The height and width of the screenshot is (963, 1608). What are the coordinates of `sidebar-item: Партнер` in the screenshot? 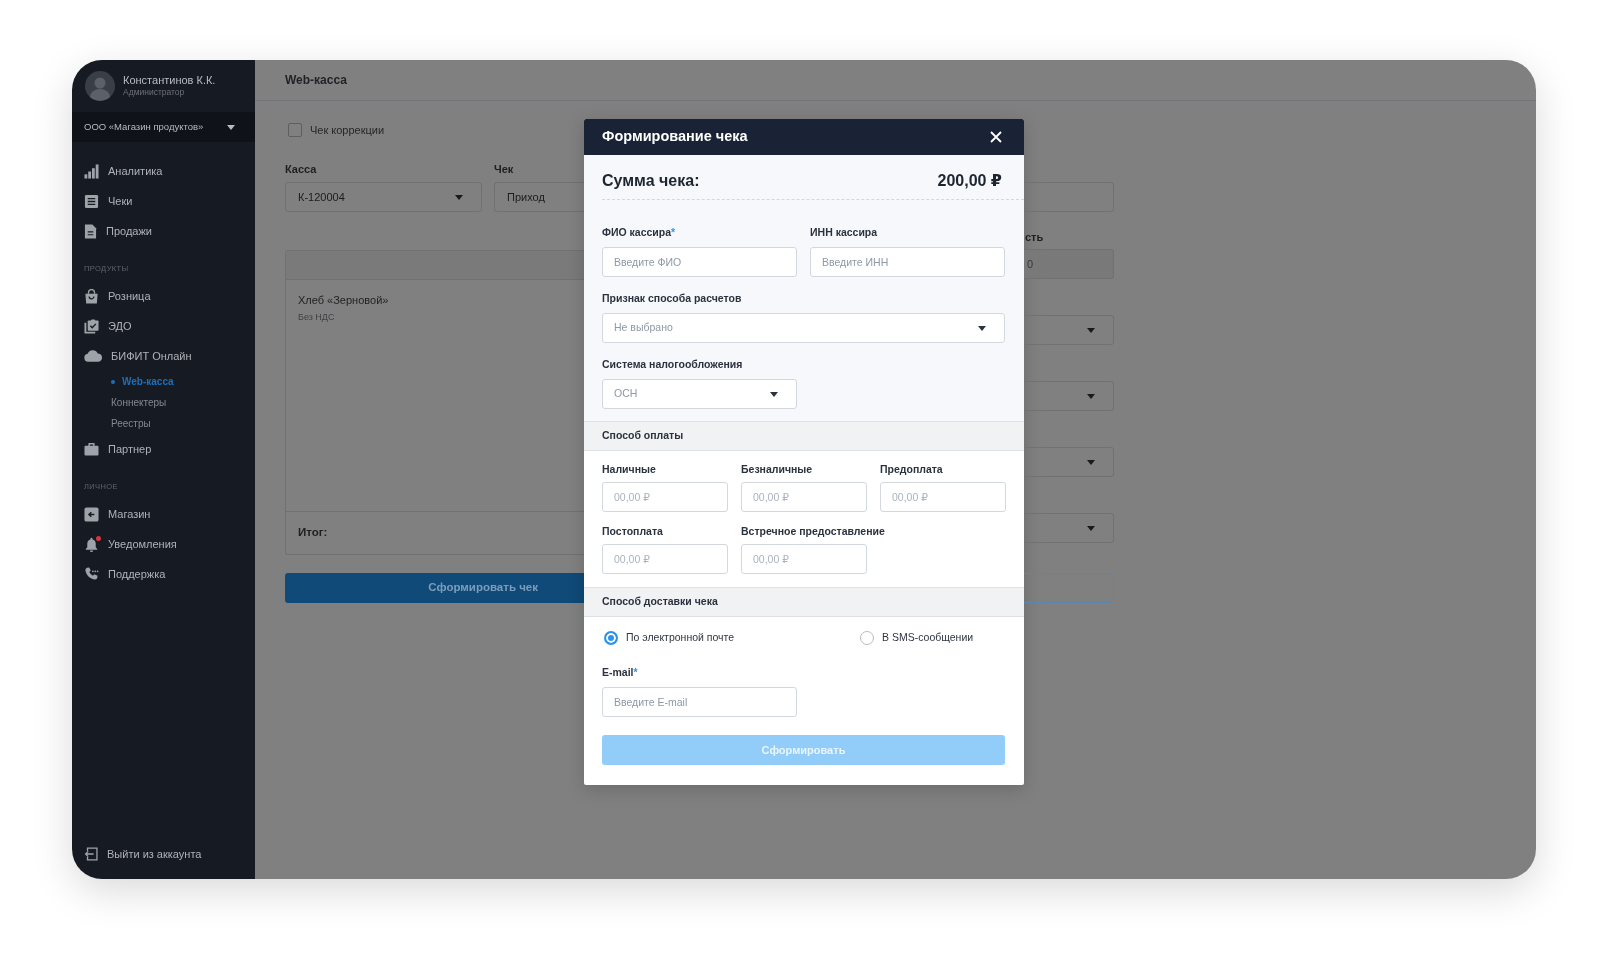 It's located at (163, 449).